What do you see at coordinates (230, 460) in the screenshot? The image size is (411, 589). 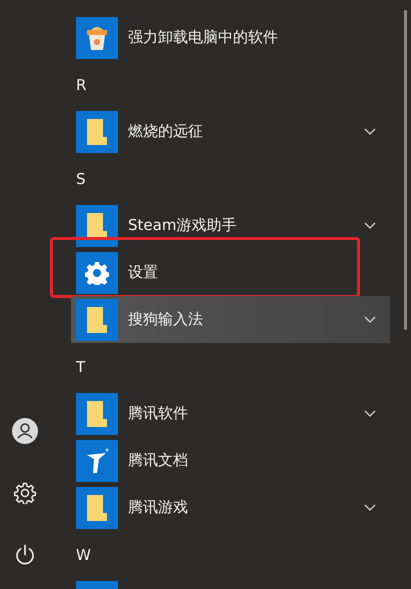 I see `app-list-item: 腾讯文档` at bounding box center [230, 460].